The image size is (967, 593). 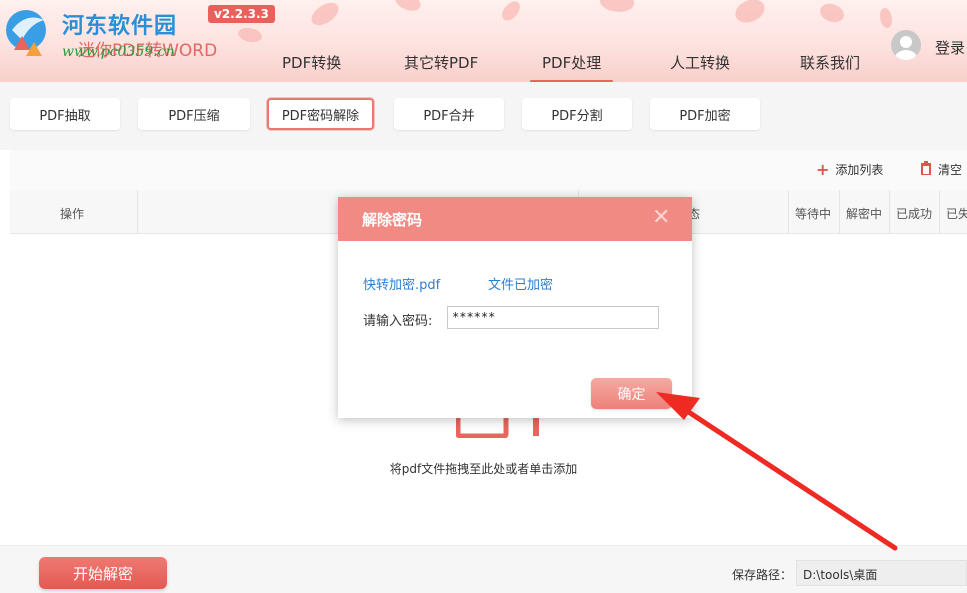 I want to click on nav-manual-convert: 人工转换, so click(x=700, y=62).